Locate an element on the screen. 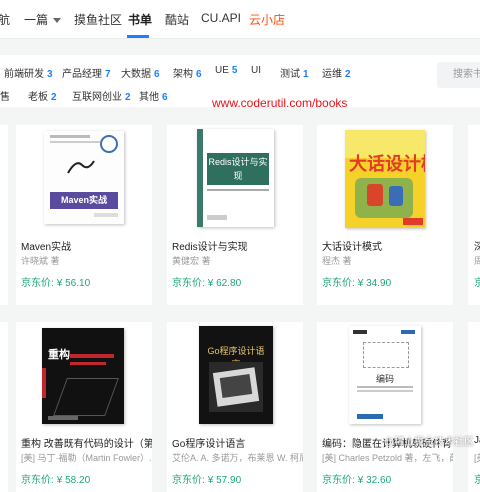 This screenshot has height=492, width=480. category-frontend: 前端研发 3 is located at coordinates (28, 72).